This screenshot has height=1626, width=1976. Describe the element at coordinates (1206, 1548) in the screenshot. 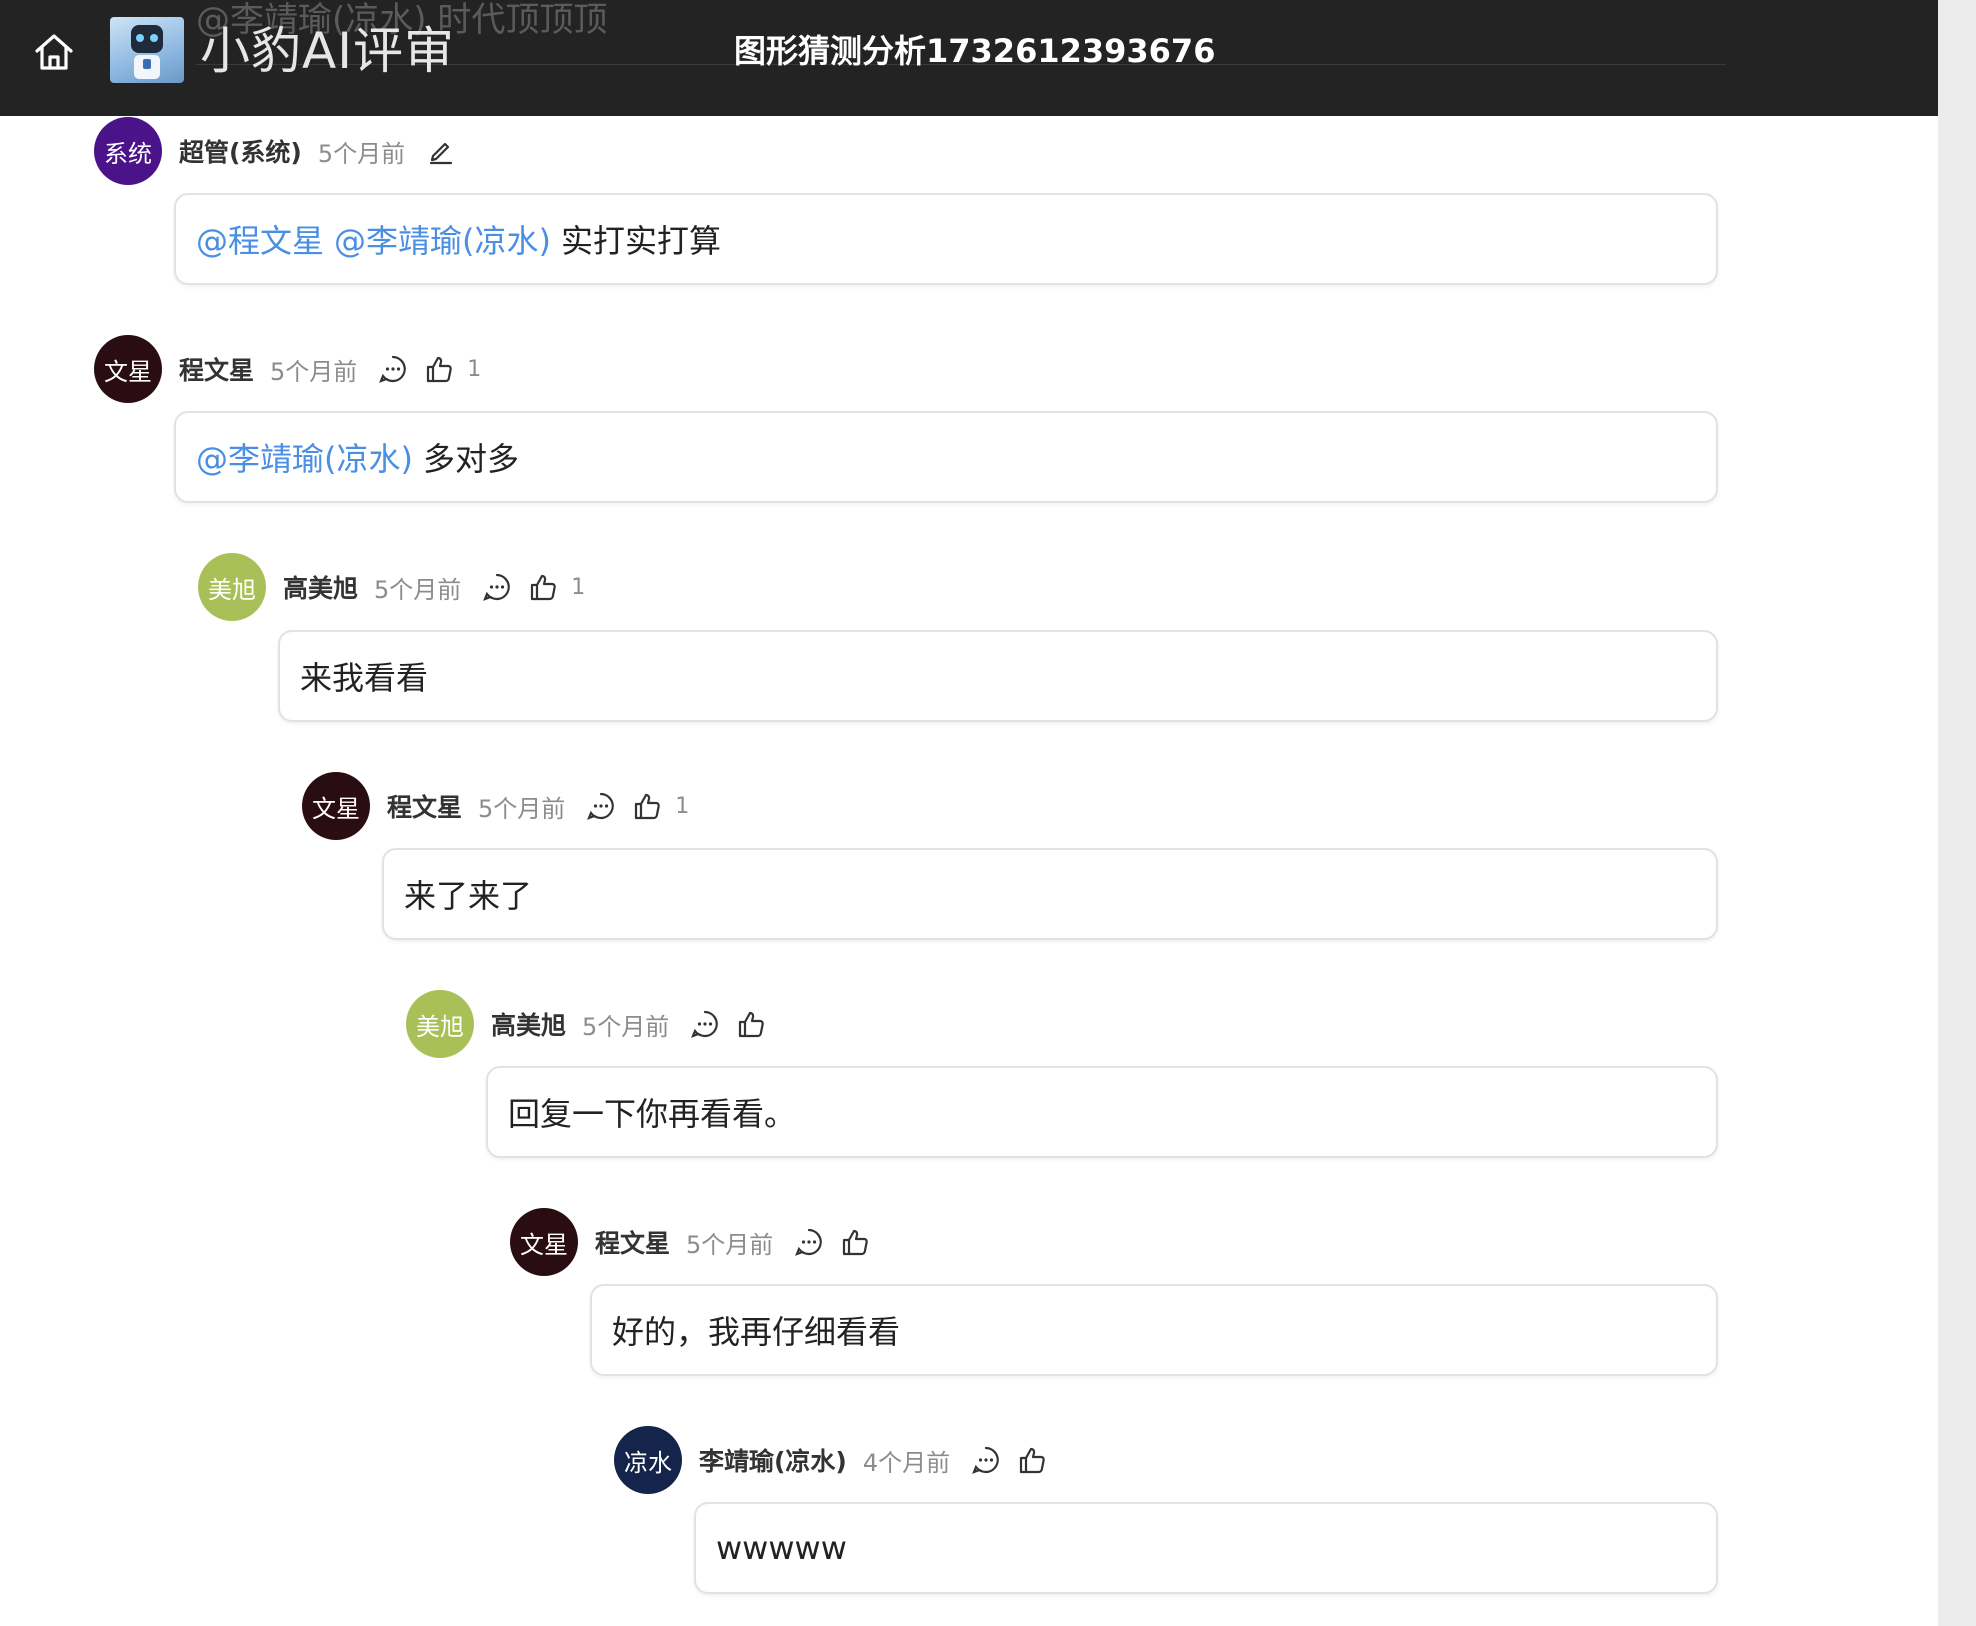

I see `comment-body: wwwww` at that location.